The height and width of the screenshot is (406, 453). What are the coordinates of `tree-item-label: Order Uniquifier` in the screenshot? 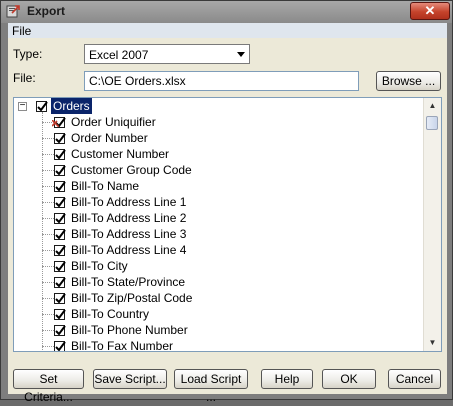 It's located at (113, 122).